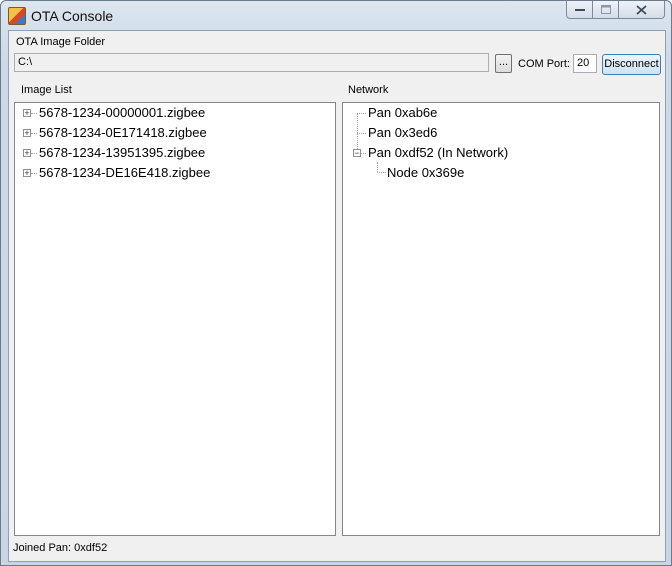 This screenshot has height=566, width=672. Describe the element at coordinates (544, 64) in the screenshot. I see `com-port-label: COM Port:` at that location.